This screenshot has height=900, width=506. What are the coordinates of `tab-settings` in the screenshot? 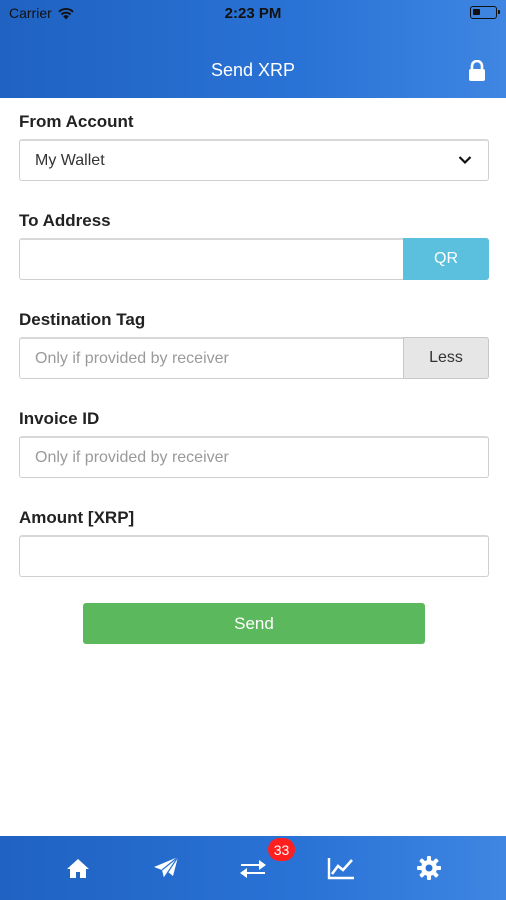 It's located at (429, 868).